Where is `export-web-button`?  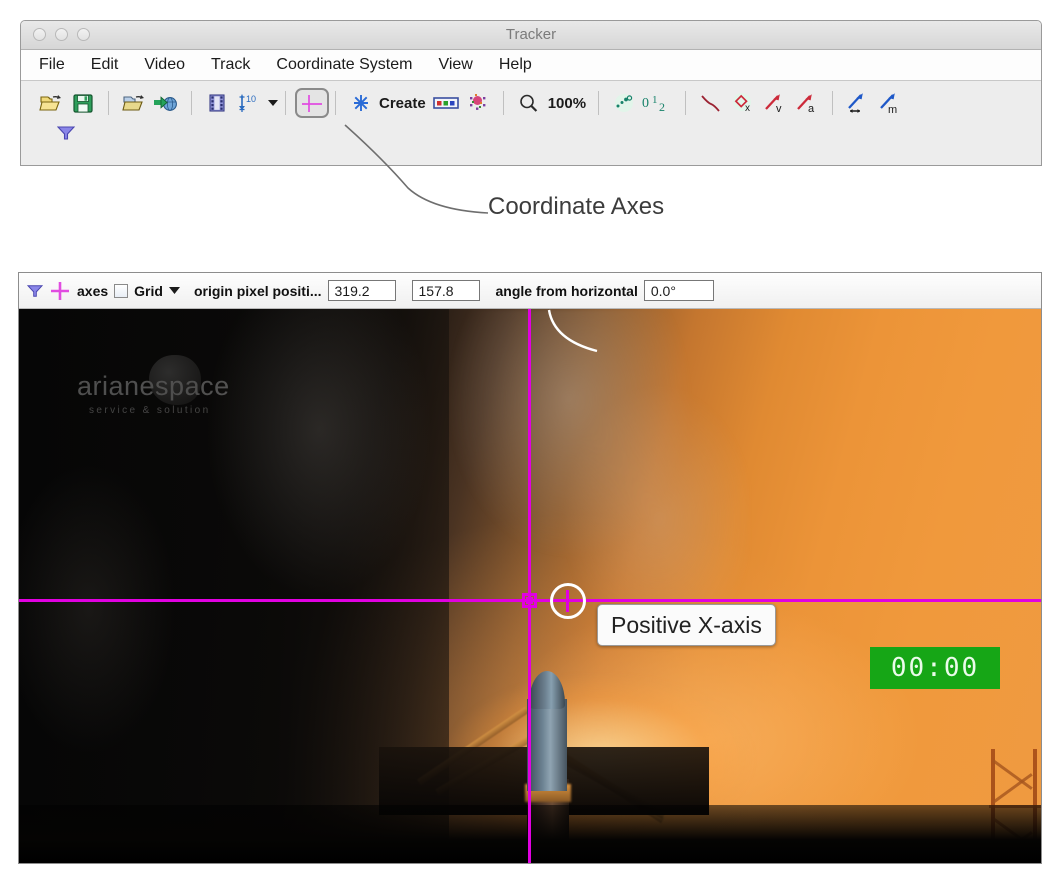 export-web-button is located at coordinates (166, 103).